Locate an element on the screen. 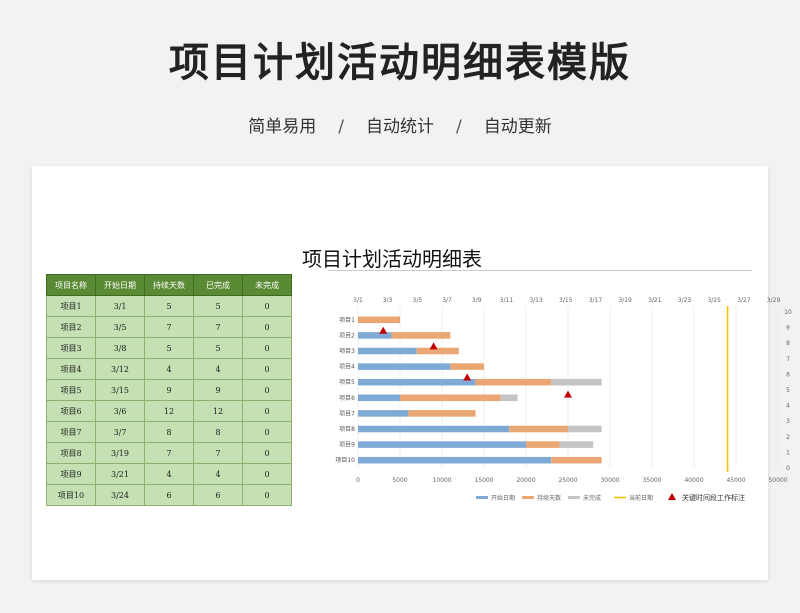 This screenshot has width=800, height=613. category-label: 项目1 is located at coordinates (347, 320).